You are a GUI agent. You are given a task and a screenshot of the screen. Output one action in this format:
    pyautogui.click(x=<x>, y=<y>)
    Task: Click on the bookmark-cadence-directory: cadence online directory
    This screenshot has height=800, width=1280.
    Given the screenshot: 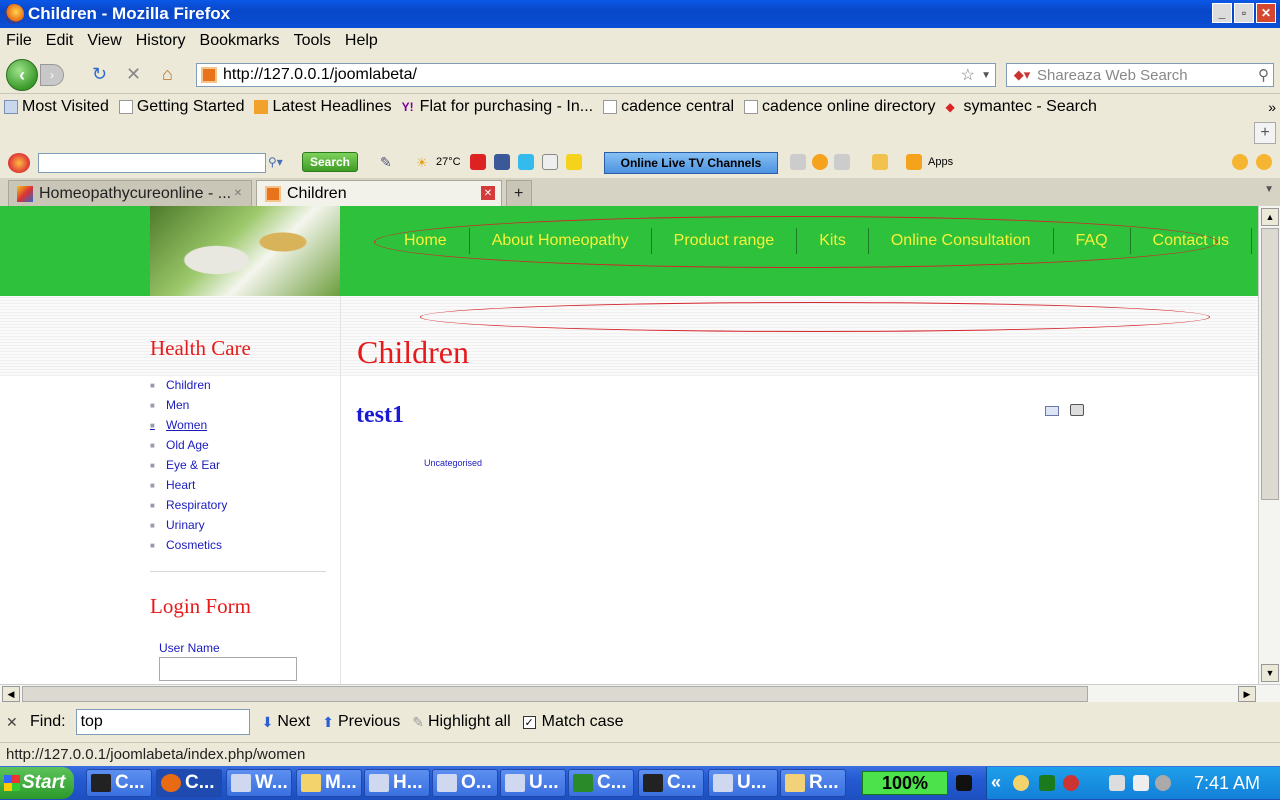 What is the action you would take?
    pyautogui.click(x=839, y=107)
    